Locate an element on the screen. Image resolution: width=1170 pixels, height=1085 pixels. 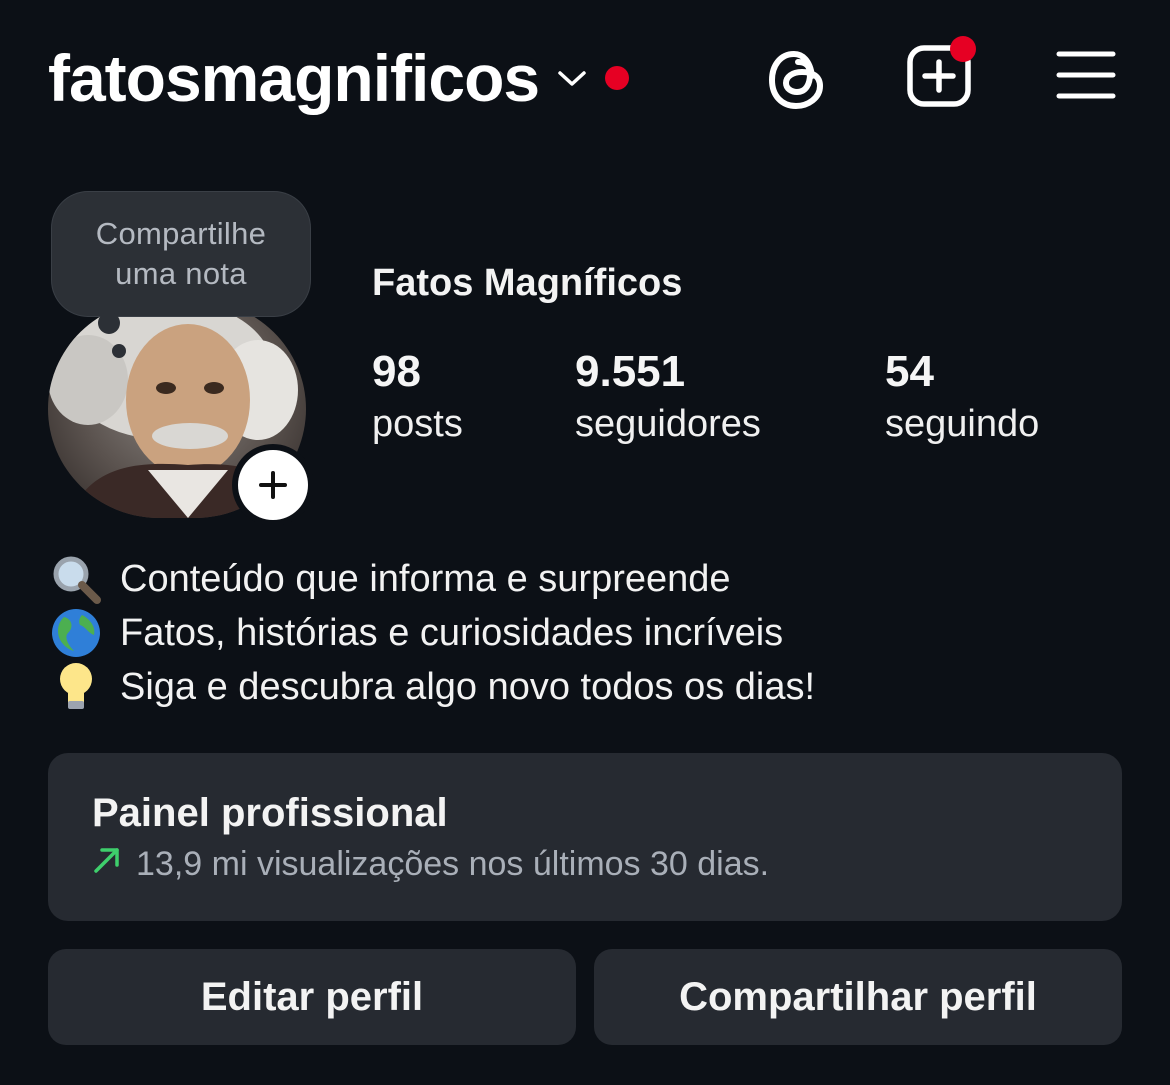
profile-header: fatosmagnificos is located at coordinates (585, 77).